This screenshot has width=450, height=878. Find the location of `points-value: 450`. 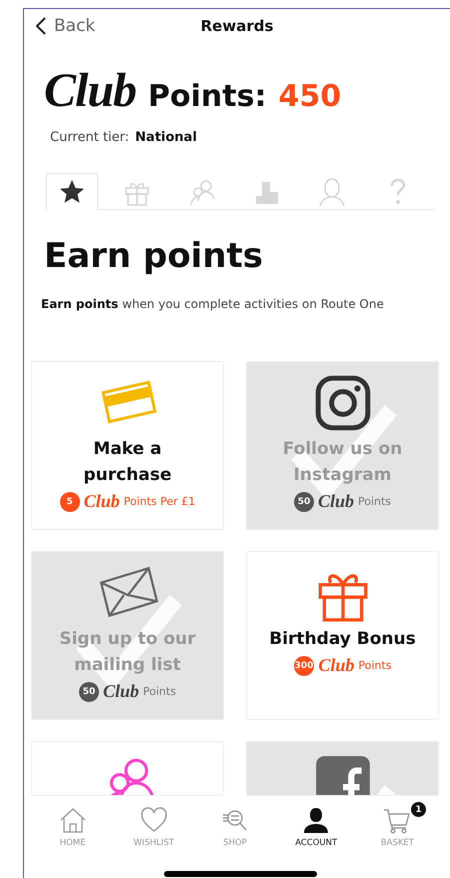

points-value: 450 is located at coordinates (310, 96).